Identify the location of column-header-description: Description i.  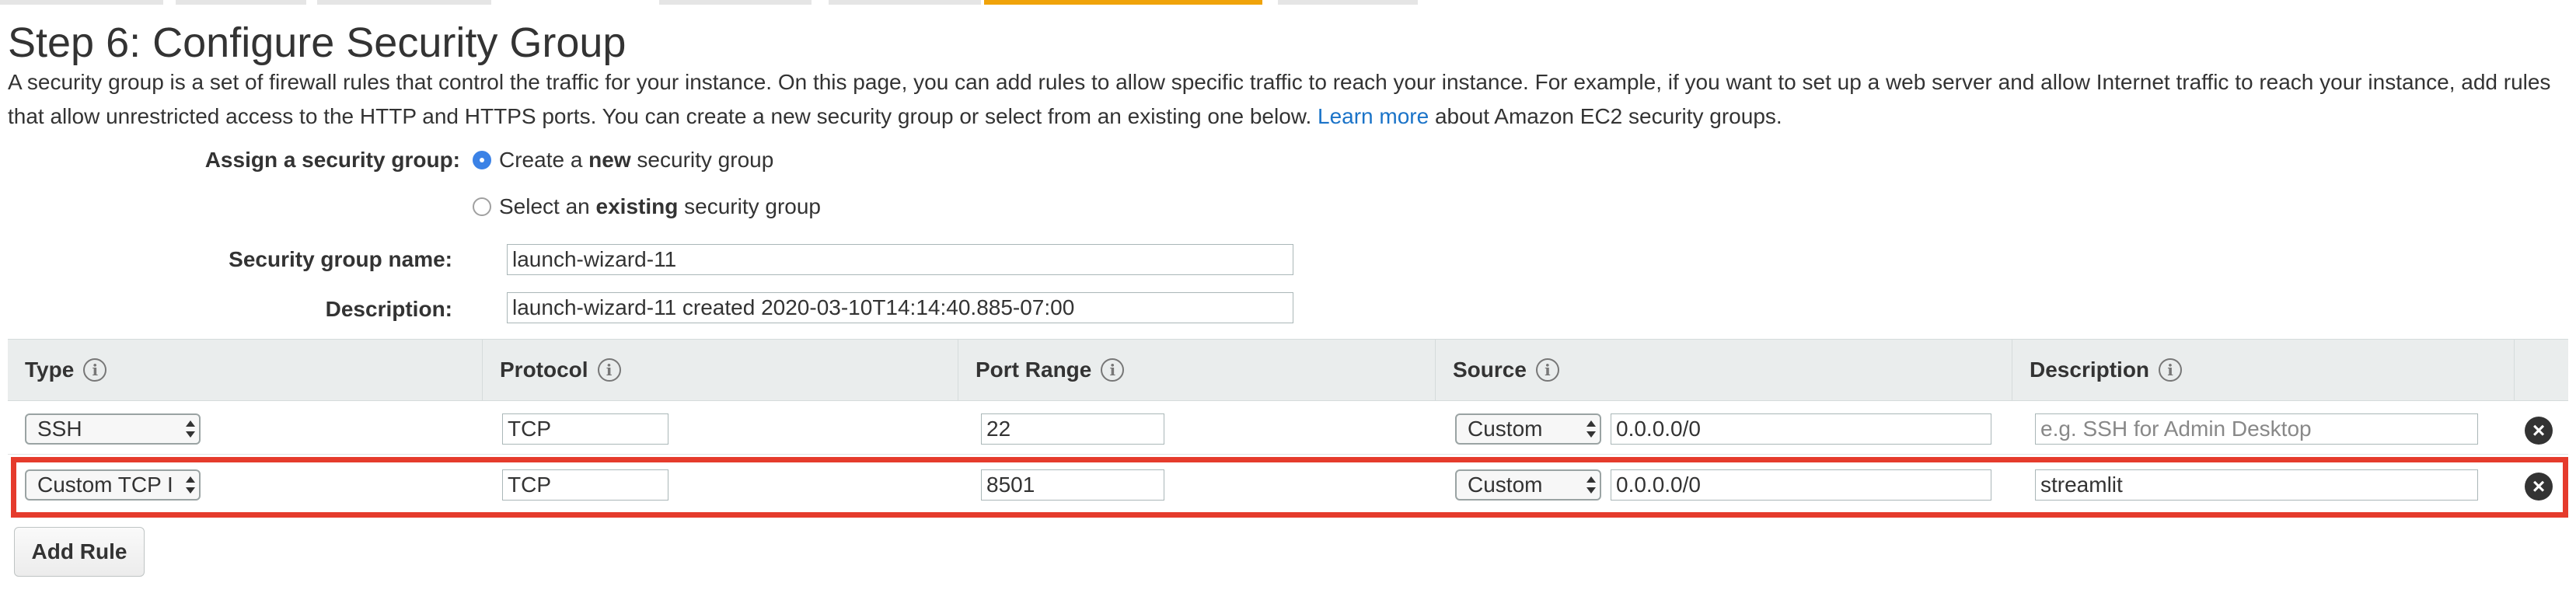
(2263, 370).